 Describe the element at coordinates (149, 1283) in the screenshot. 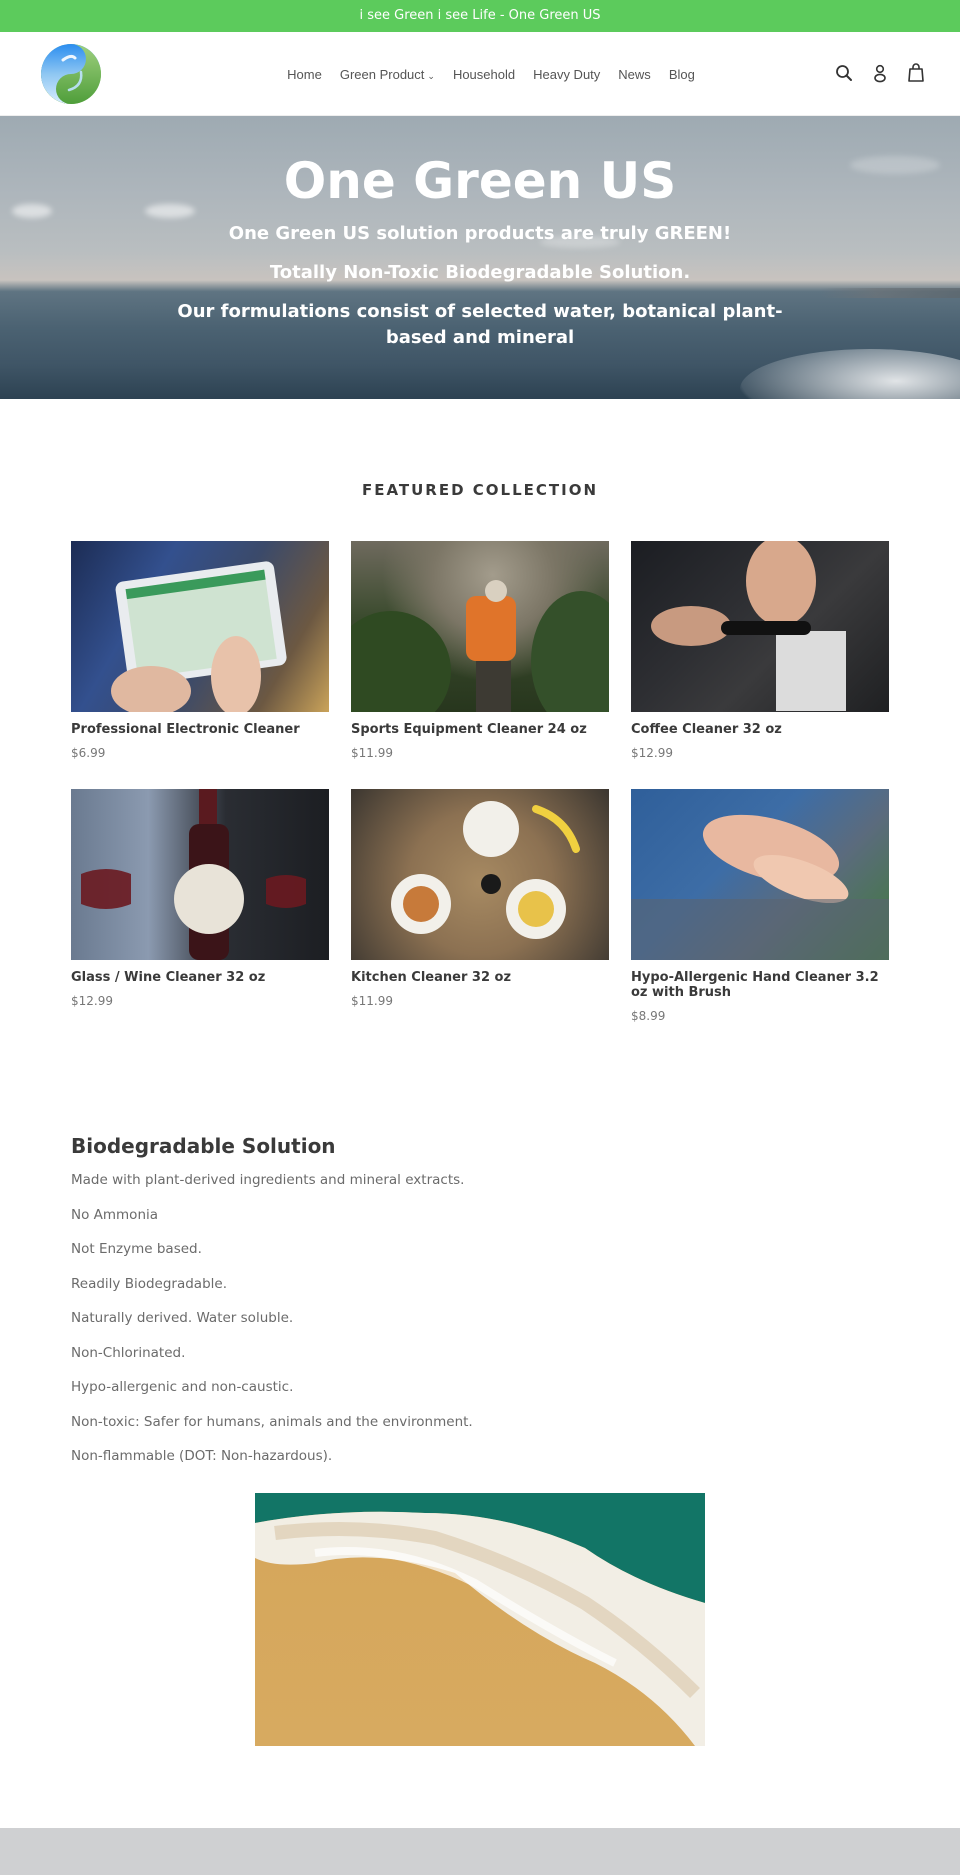

I see `feature-item: Readily Biodegradable.` at that location.